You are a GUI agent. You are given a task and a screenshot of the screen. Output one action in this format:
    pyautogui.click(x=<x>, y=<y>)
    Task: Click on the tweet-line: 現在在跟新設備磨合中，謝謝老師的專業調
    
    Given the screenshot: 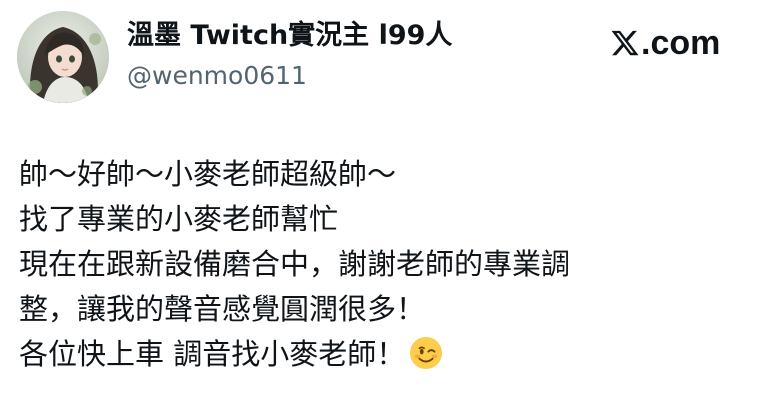 What is the action you would take?
    pyautogui.click(x=295, y=264)
    